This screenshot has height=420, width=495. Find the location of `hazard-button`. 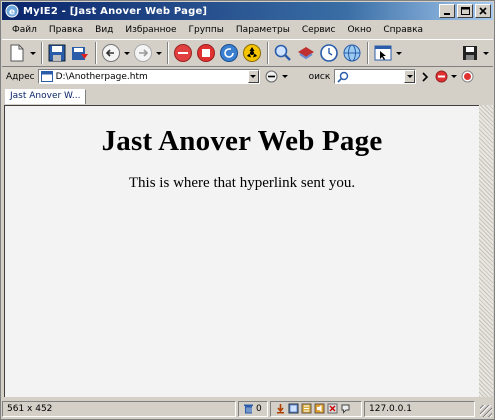

hazard-button is located at coordinates (252, 53).